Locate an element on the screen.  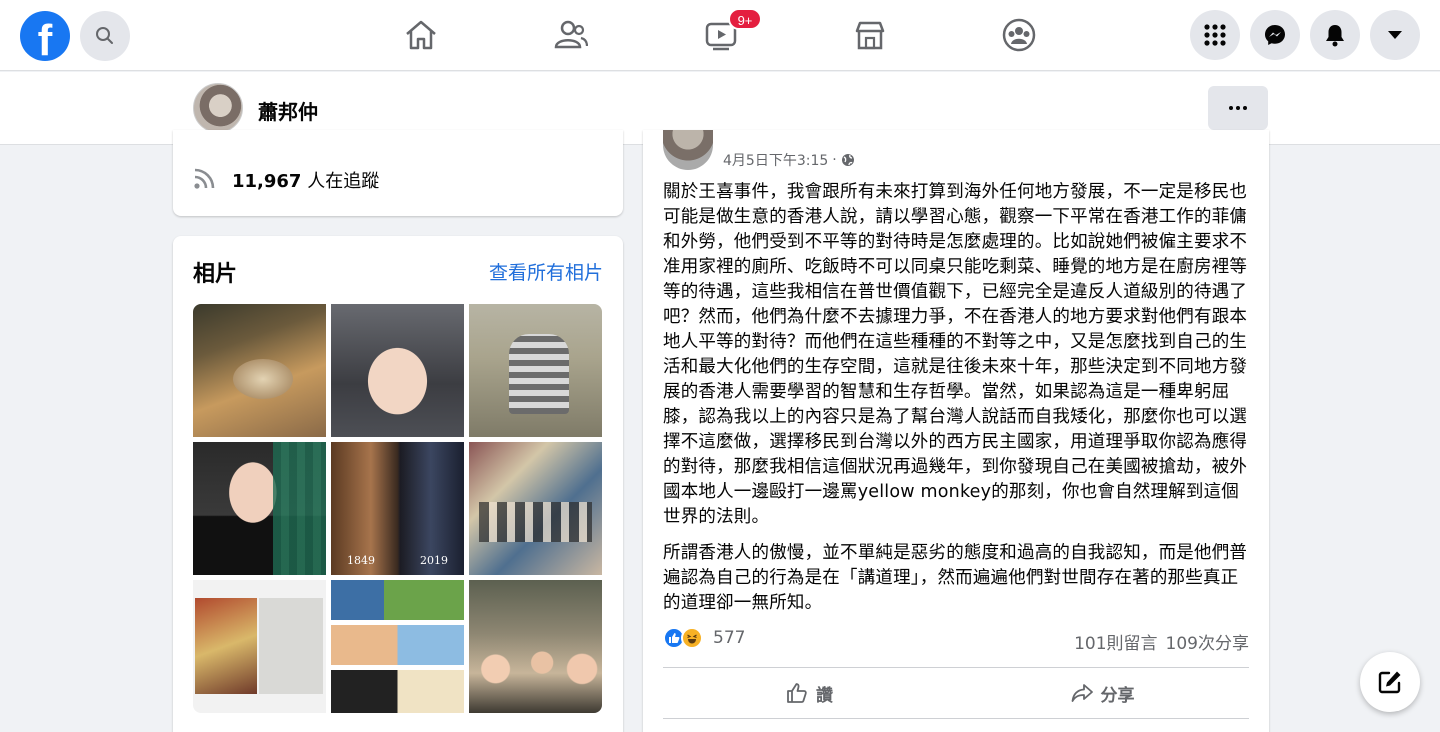
search-button is located at coordinates (105, 36).